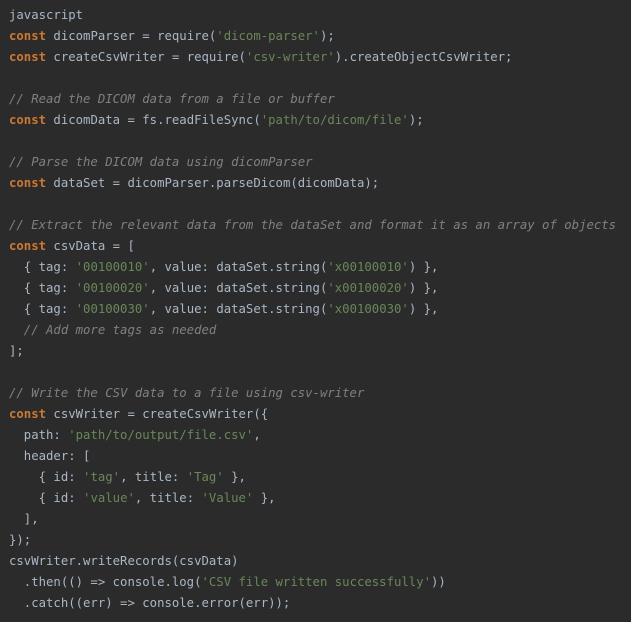 The image size is (631, 622). I want to click on code-token-plain: });, so click(20, 540).